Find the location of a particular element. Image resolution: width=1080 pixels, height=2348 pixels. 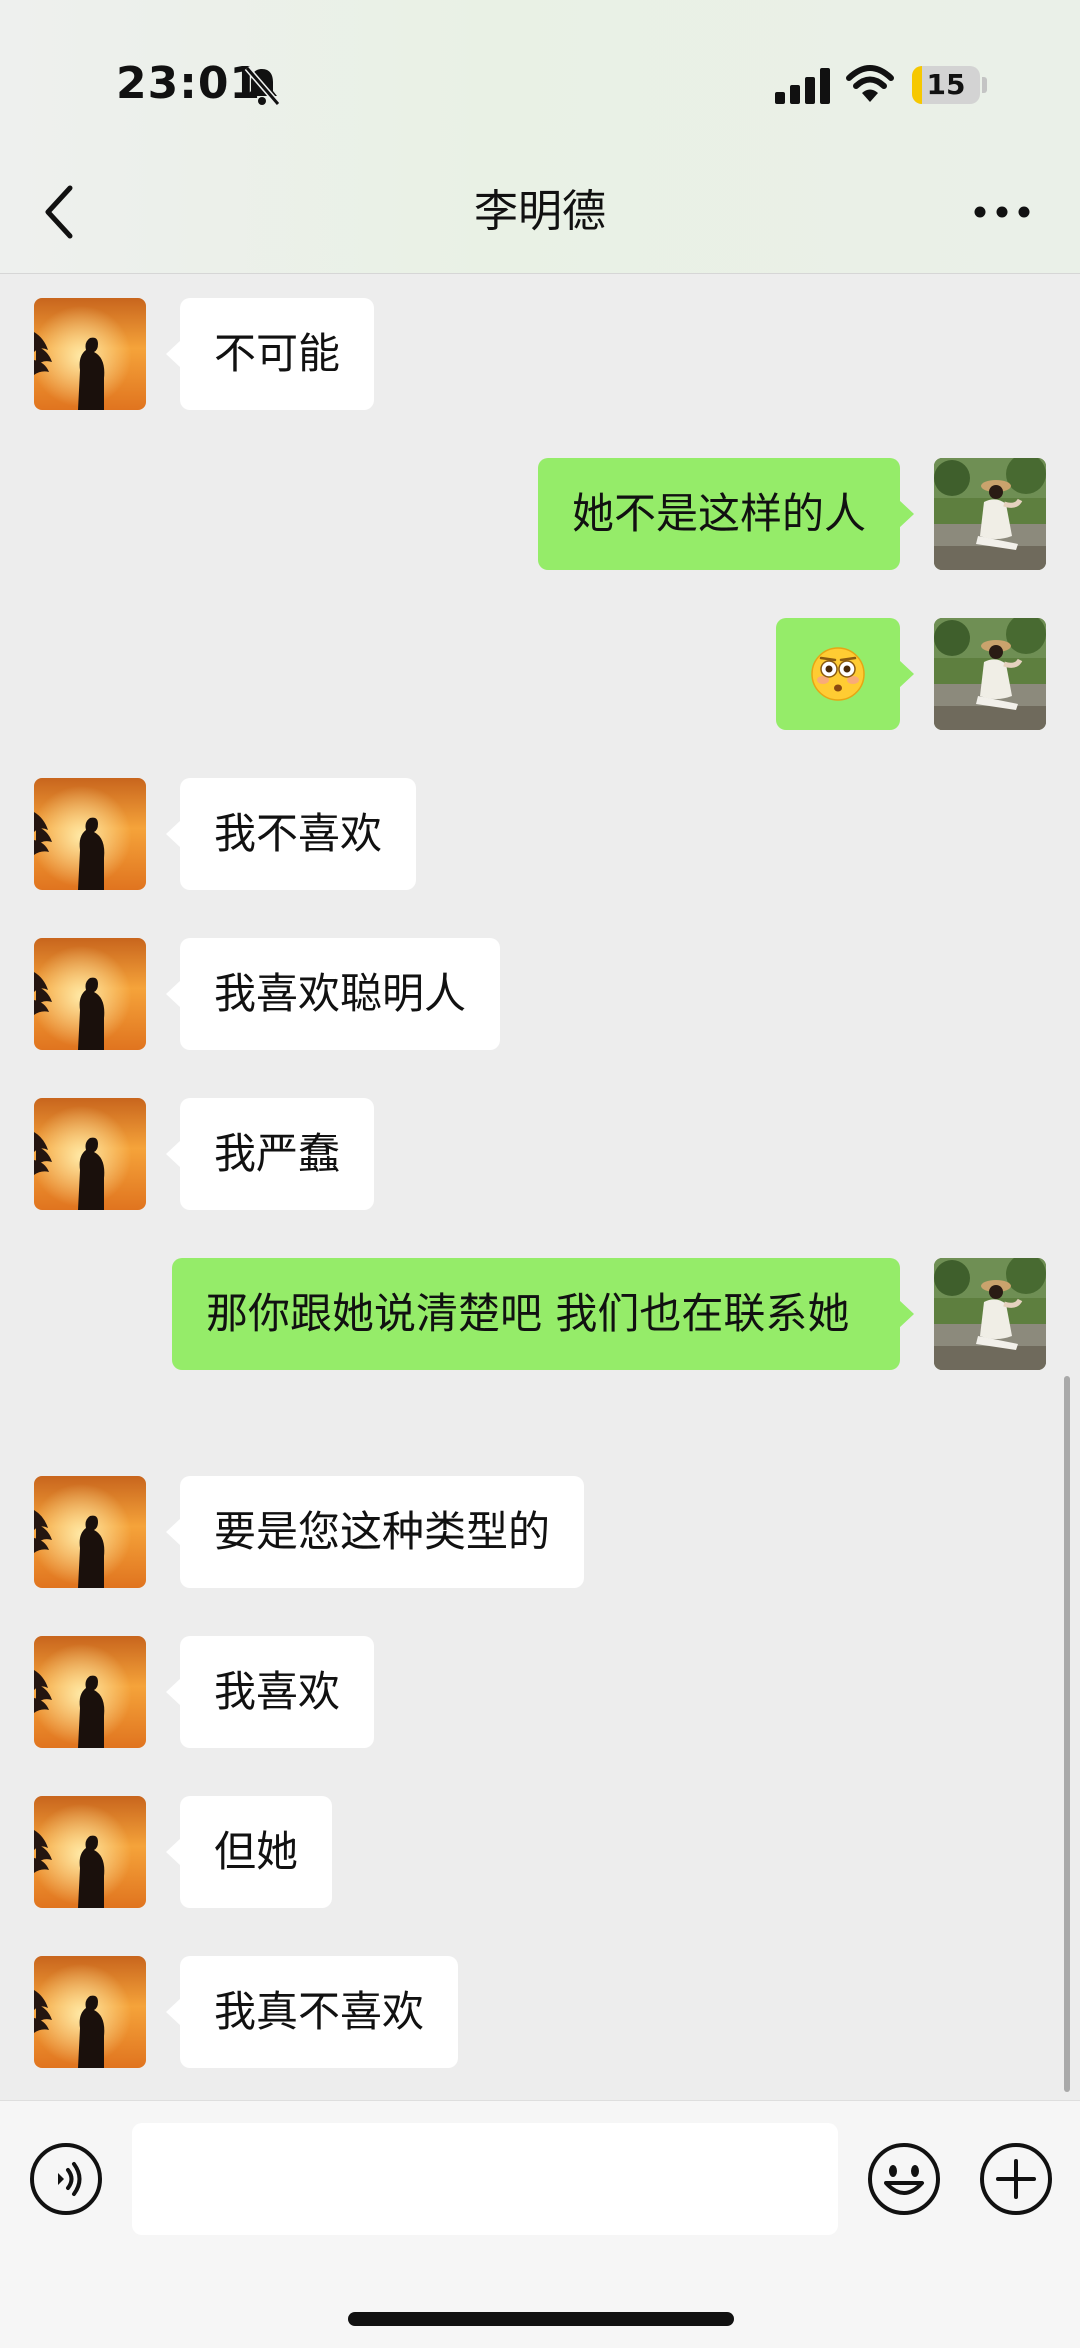

chat-header: 李明德 is located at coordinates (540, 212).